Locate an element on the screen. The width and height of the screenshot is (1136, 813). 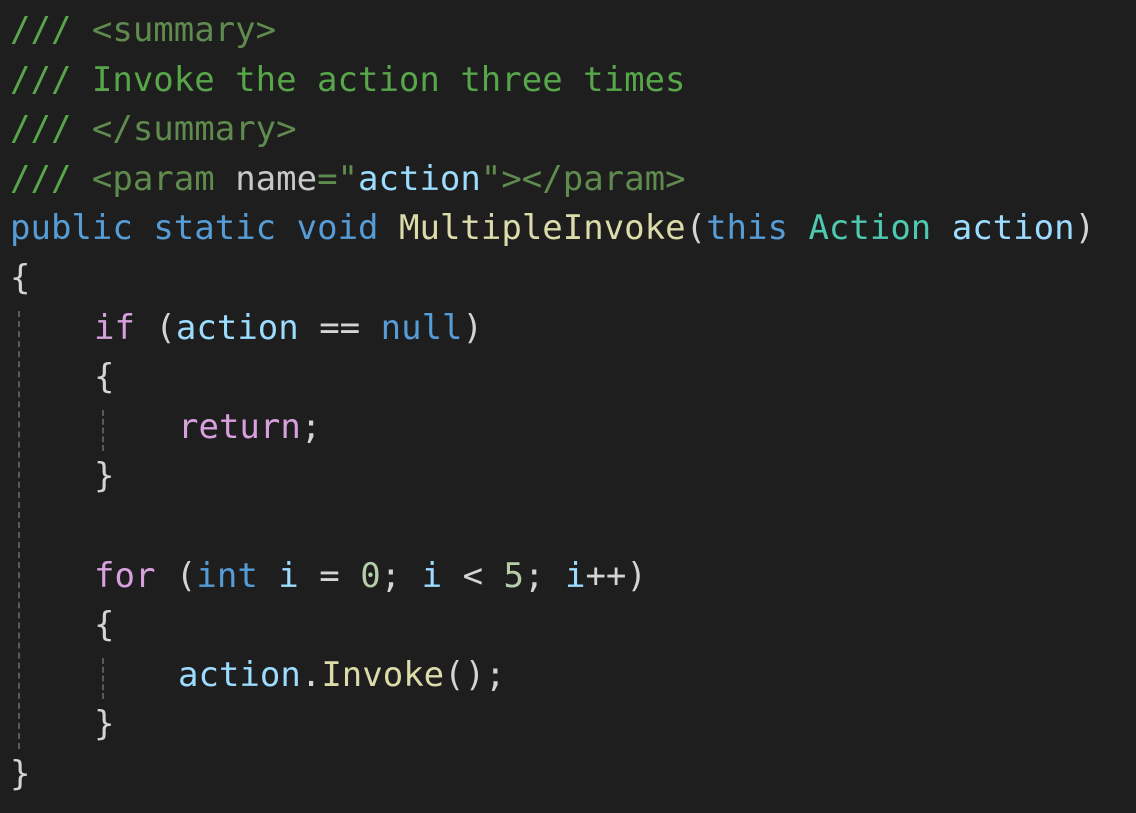
code-token: void is located at coordinates (337, 228).